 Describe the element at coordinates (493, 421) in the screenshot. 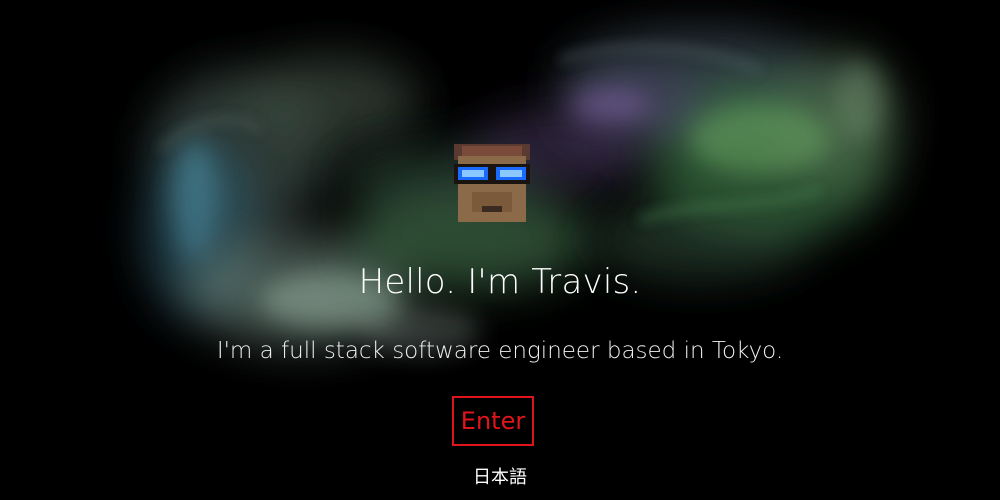

I see `enter-button: Enter` at that location.